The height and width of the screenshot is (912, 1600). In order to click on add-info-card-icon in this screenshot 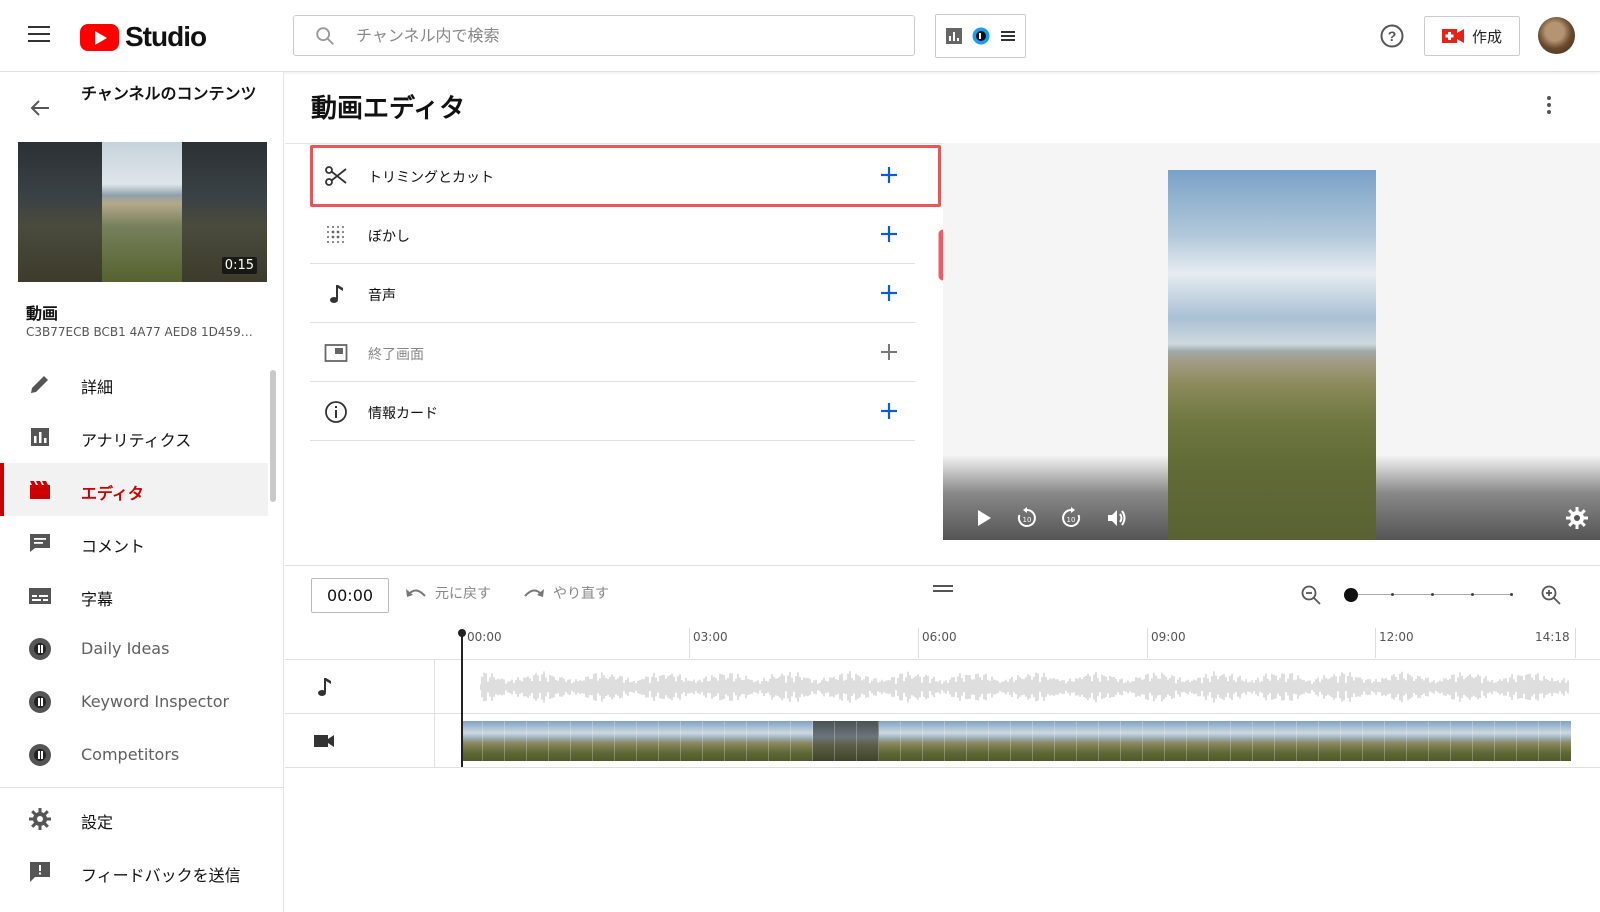, I will do `click(889, 411)`.